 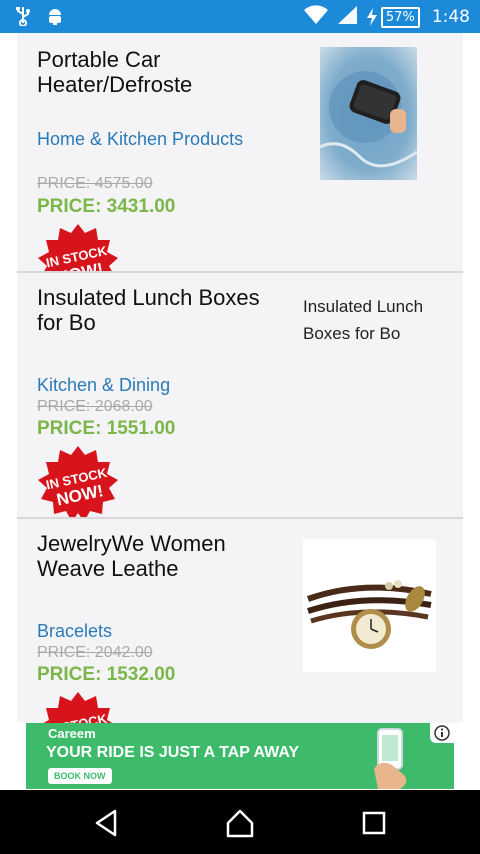 I want to click on bracelet-watch-image, so click(x=369, y=605).